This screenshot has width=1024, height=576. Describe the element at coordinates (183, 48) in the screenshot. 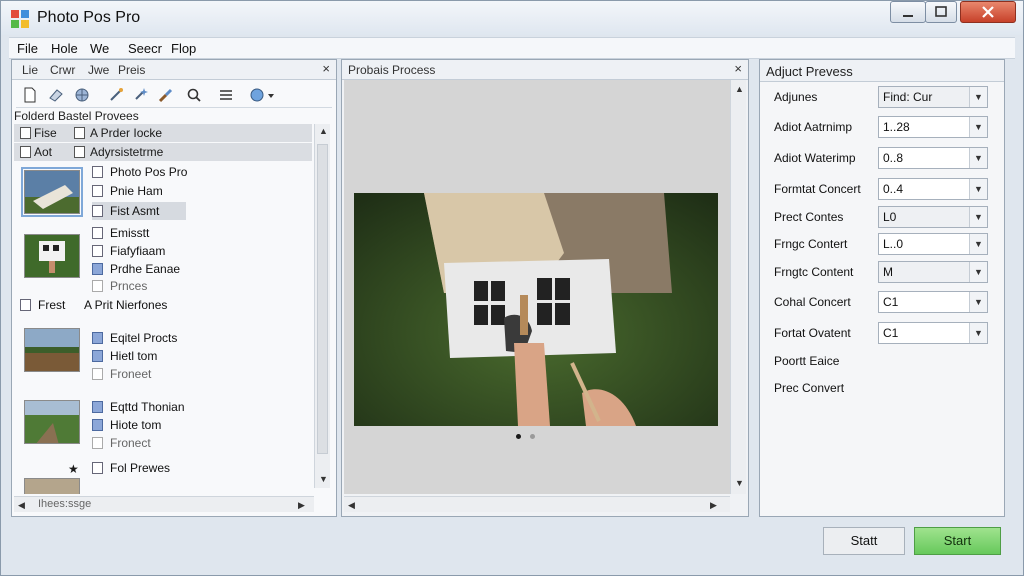

I see `menu-flop: Flop` at that location.